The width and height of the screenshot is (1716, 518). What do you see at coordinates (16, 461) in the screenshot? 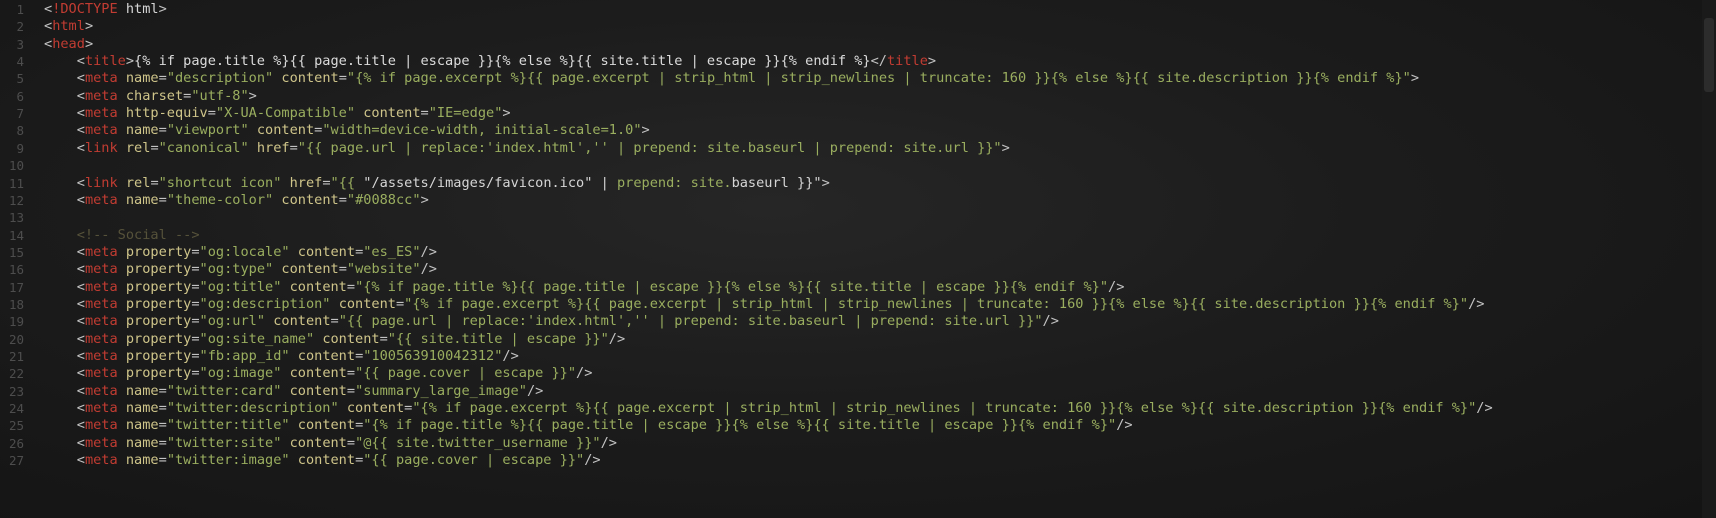
I see `line-number: 27` at bounding box center [16, 461].